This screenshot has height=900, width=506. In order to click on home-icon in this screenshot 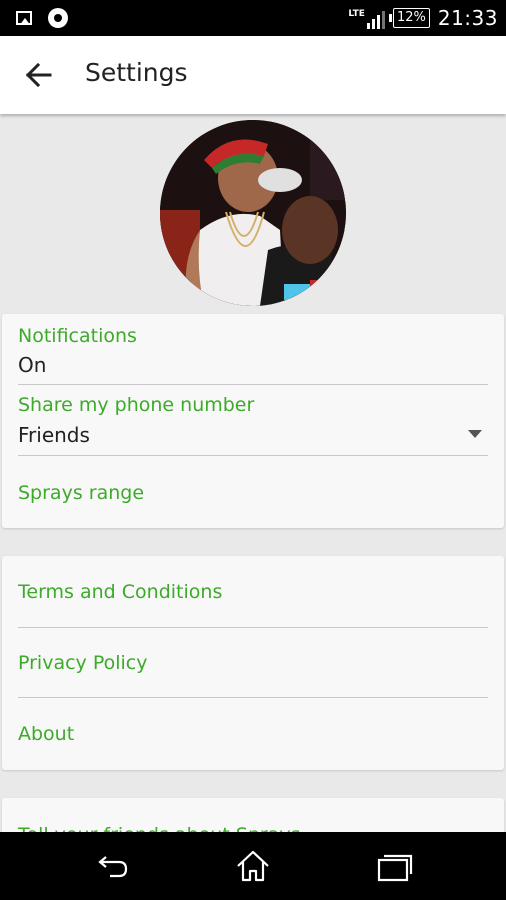, I will do `click(253, 866)`.